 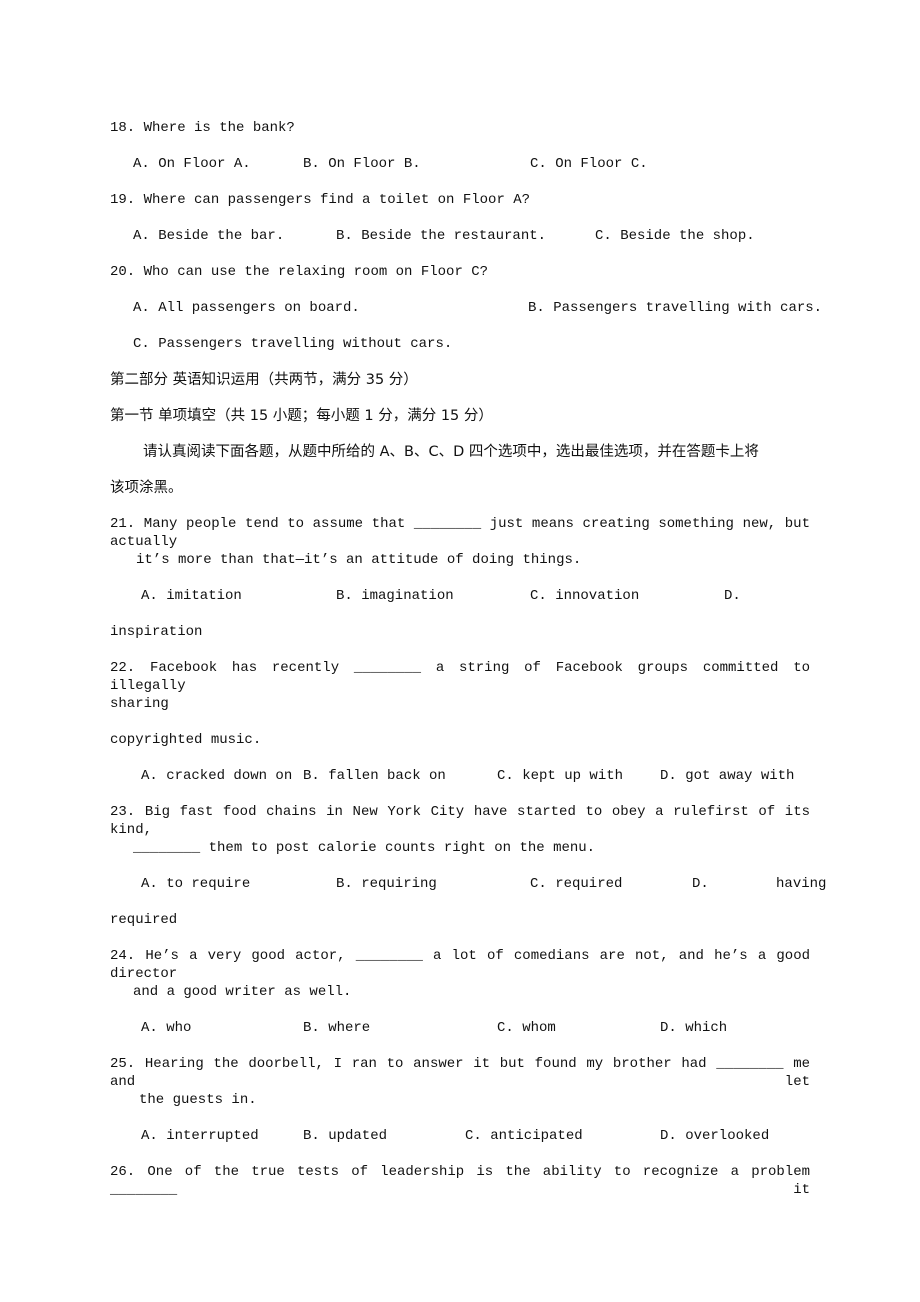 What do you see at coordinates (156, 632) in the screenshot?
I see `q21-option-d-text: inspiration` at bounding box center [156, 632].